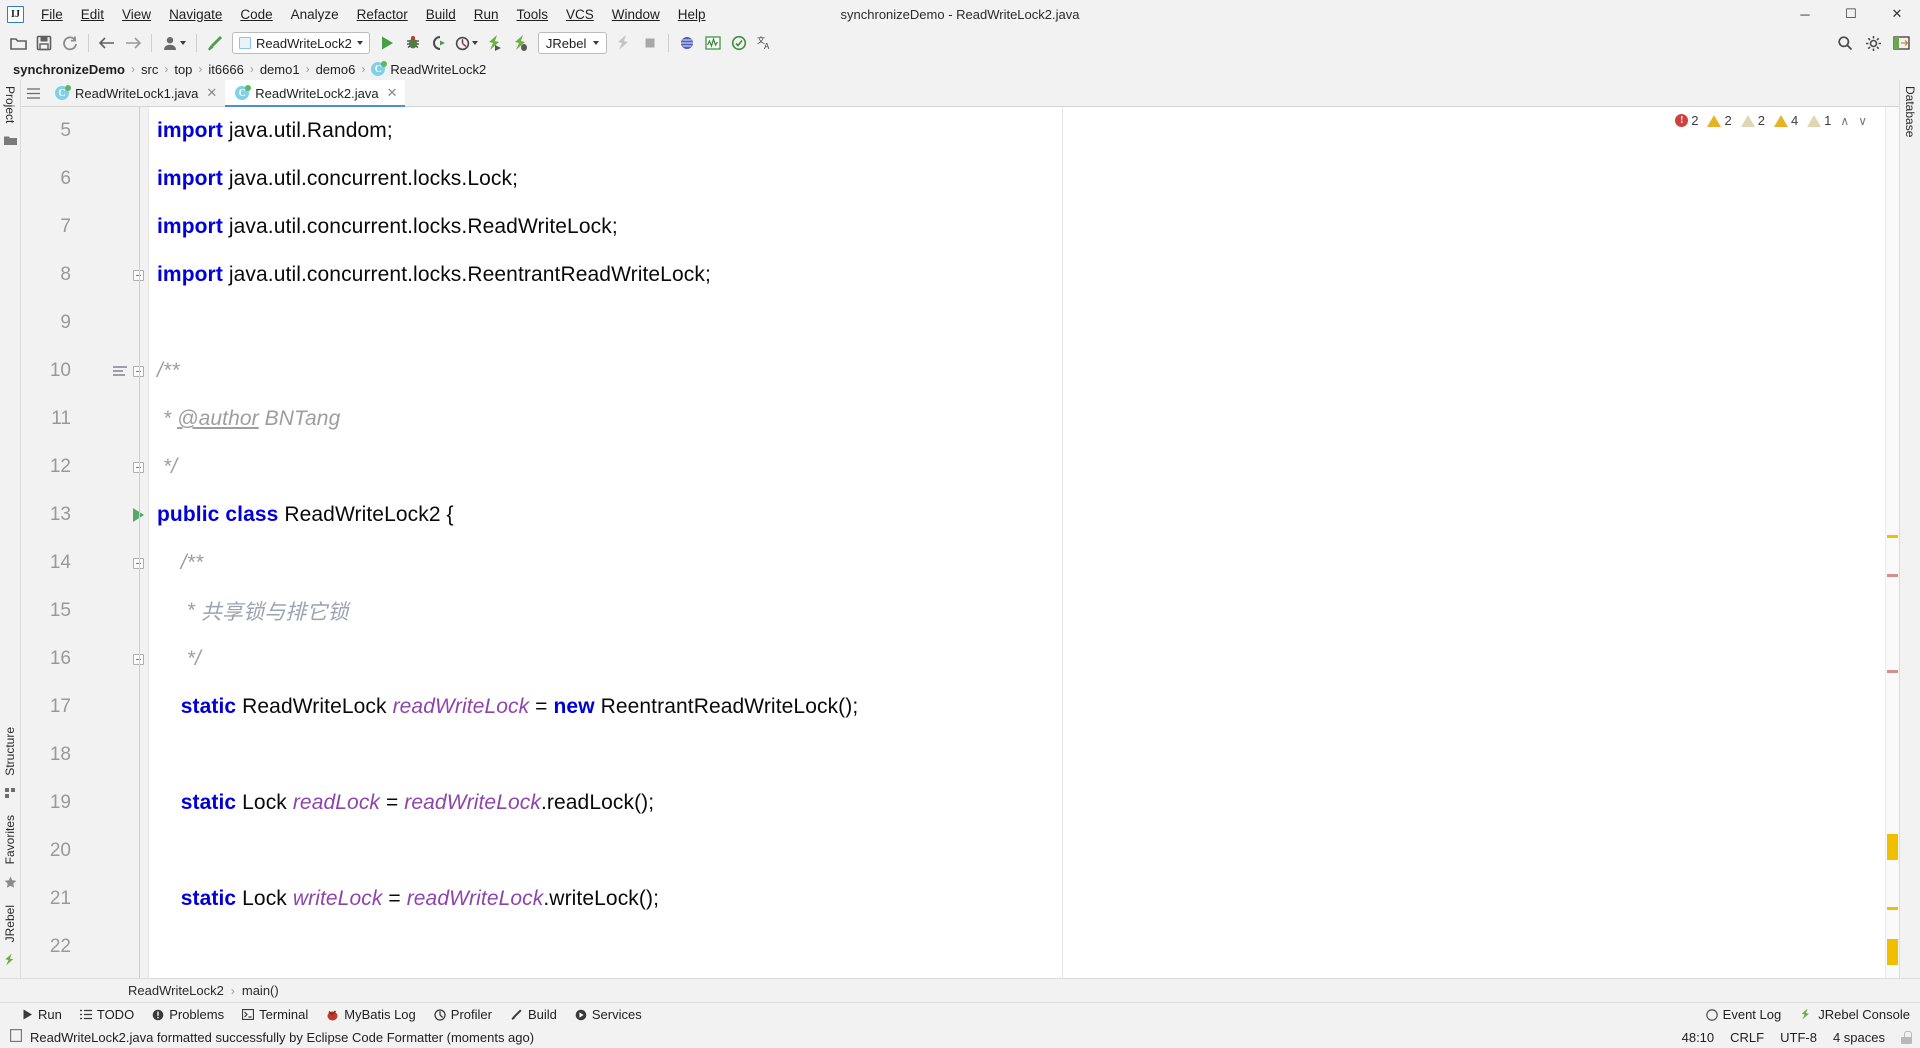 Image resolution: width=1920 pixels, height=1048 pixels. What do you see at coordinates (188, 1014) in the screenshot?
I see `tool-window-problems: Problems` at bounding box center [188, 1014].